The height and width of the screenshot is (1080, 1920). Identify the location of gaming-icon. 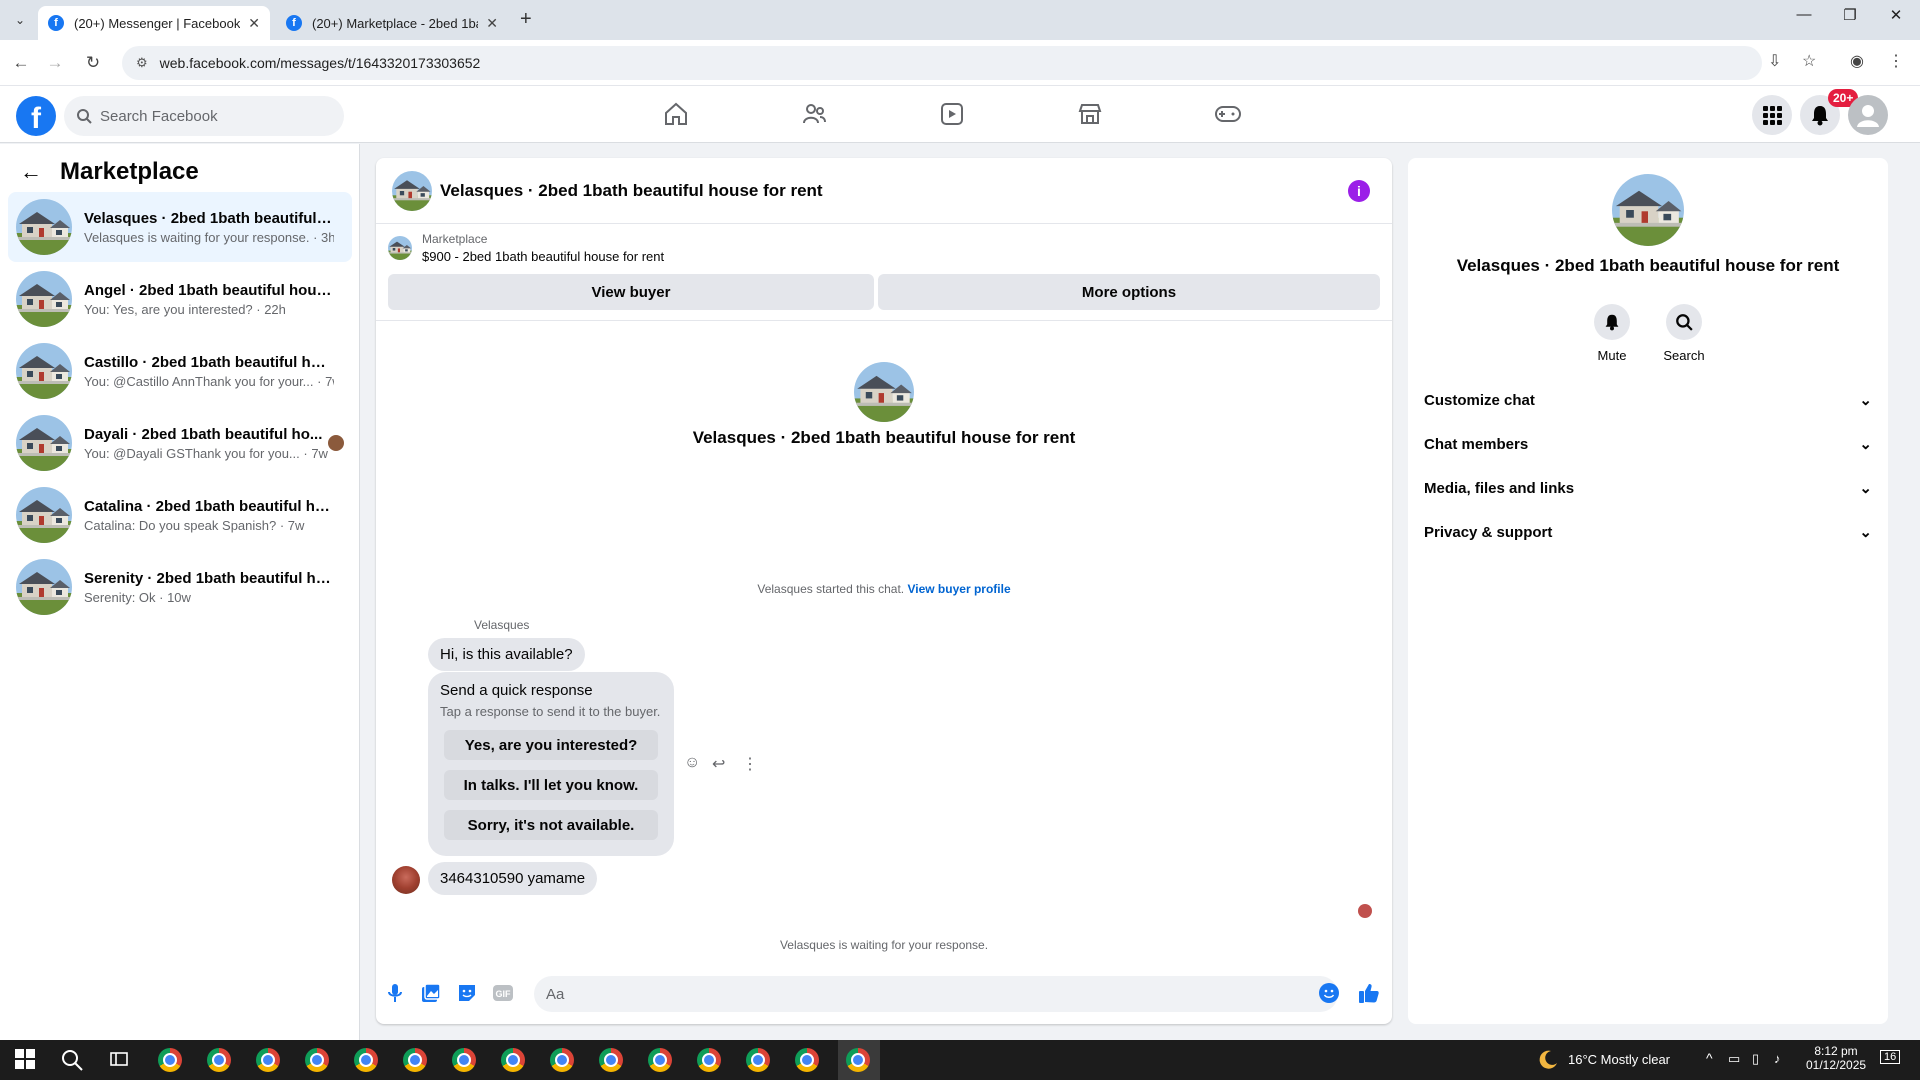
(1228, 114).